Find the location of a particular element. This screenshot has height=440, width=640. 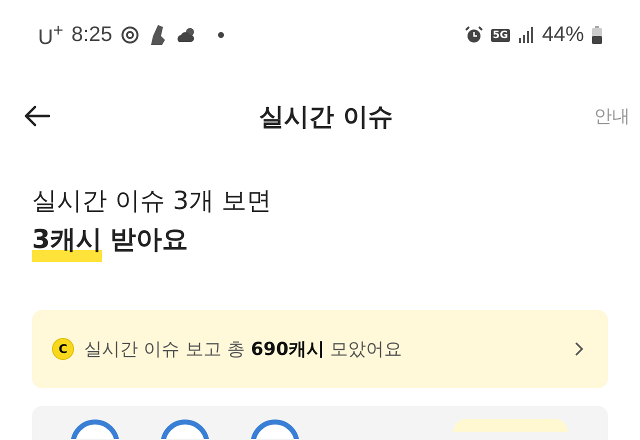

intro-text: 받아요 is located at coordinates (149, 240).